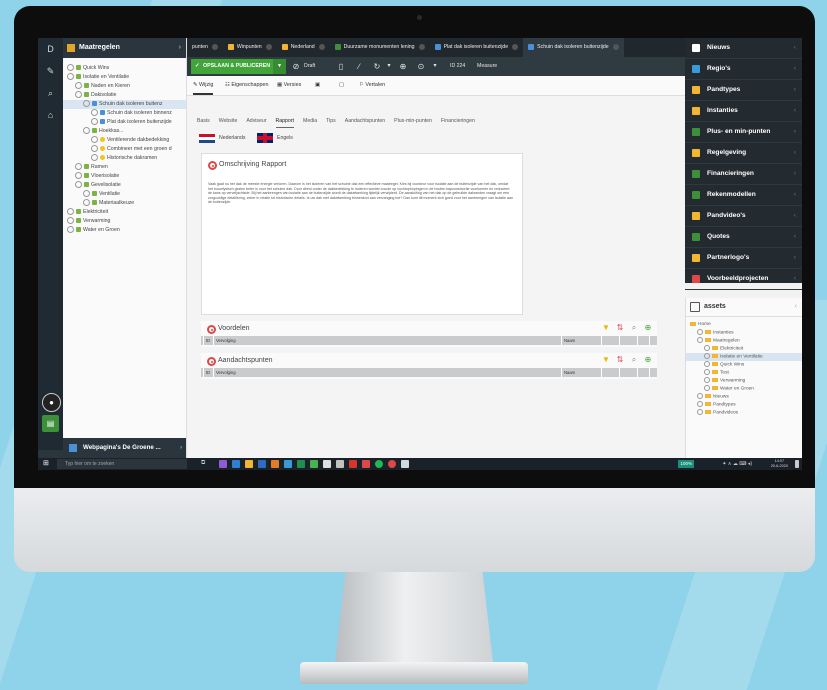 This screenshot has width=827, height=690. Describe the element at coordinates (50, 71) in the screenshot. I see `tools-icon: ✎` at that location.